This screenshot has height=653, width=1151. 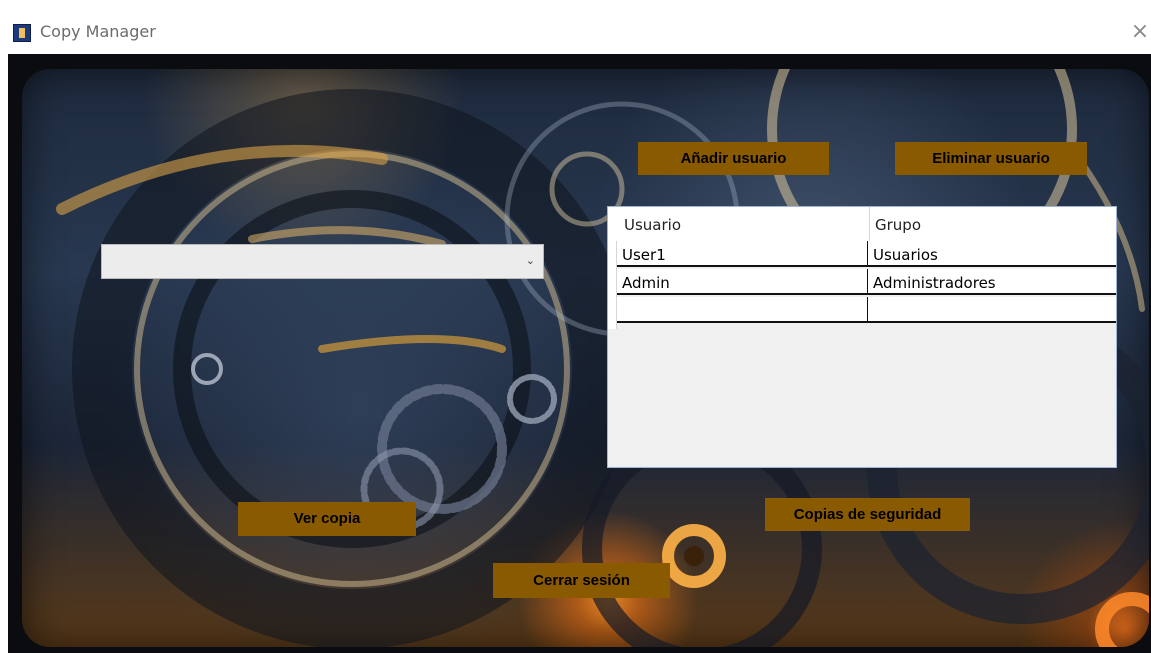 I want to click on delete-user-button: Eliminar usuario, so click(x=991, y=158).